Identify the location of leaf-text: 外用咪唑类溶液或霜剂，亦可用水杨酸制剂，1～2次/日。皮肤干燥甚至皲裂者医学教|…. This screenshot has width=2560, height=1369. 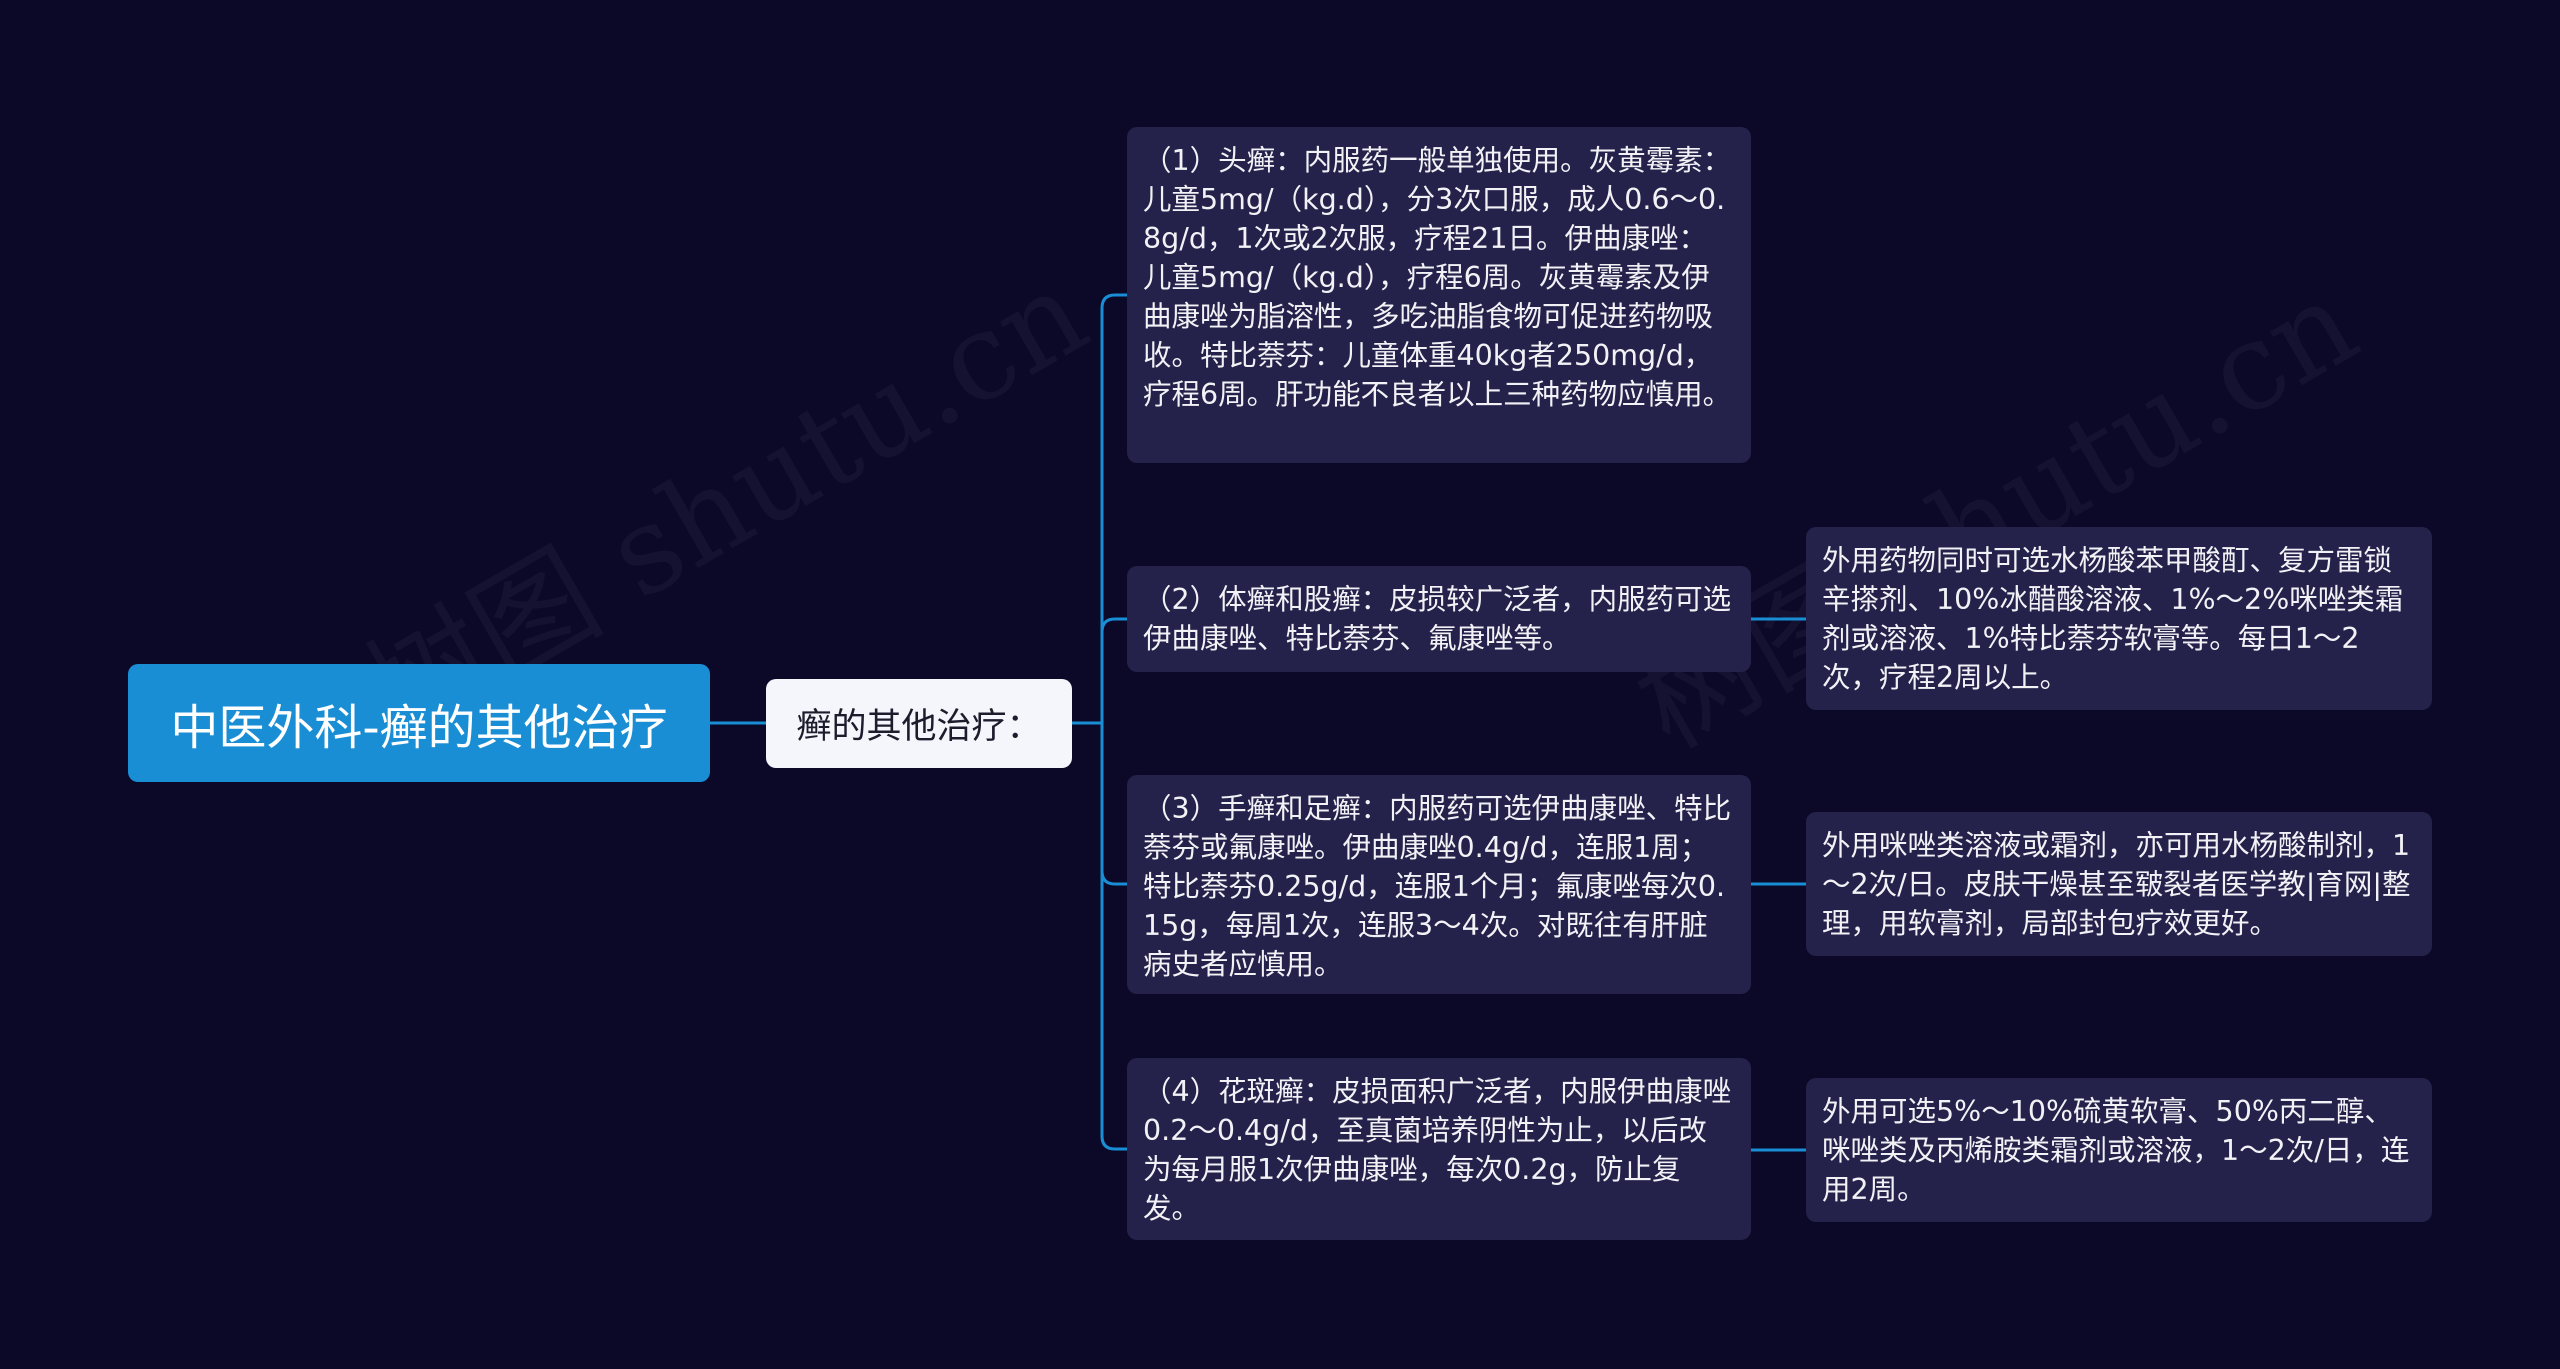
(2116, 884).